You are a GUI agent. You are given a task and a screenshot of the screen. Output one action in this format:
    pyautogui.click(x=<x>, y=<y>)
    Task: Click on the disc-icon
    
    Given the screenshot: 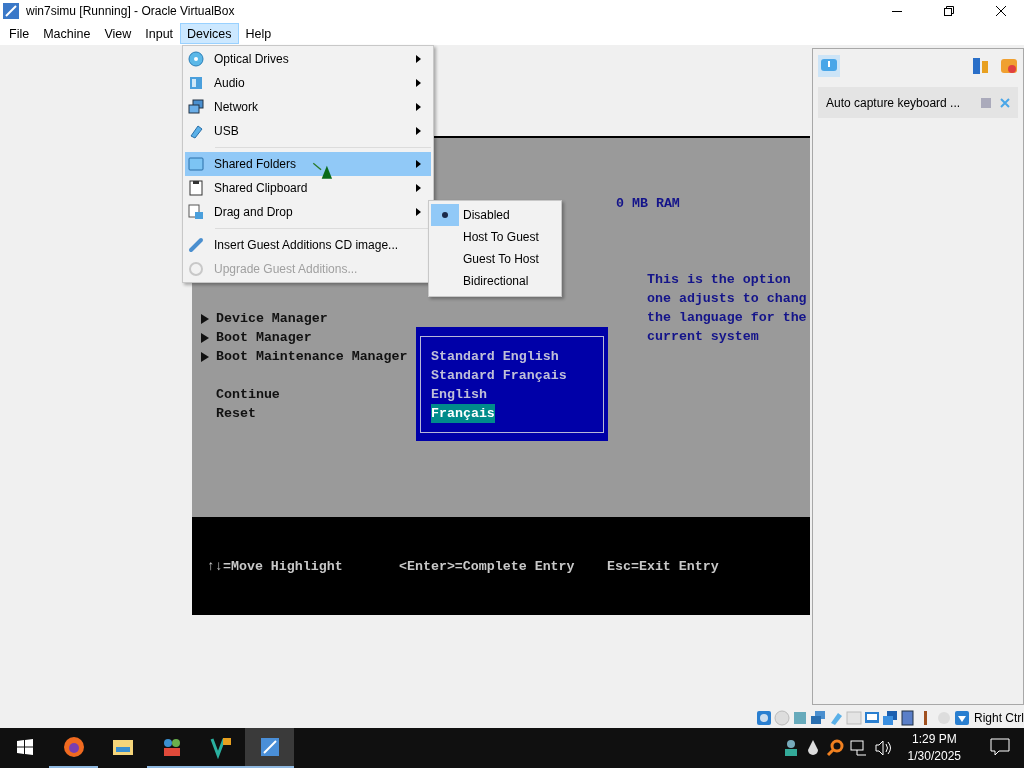 What is the action you would take?
    pyautogui.click(x=196, y=59)
    